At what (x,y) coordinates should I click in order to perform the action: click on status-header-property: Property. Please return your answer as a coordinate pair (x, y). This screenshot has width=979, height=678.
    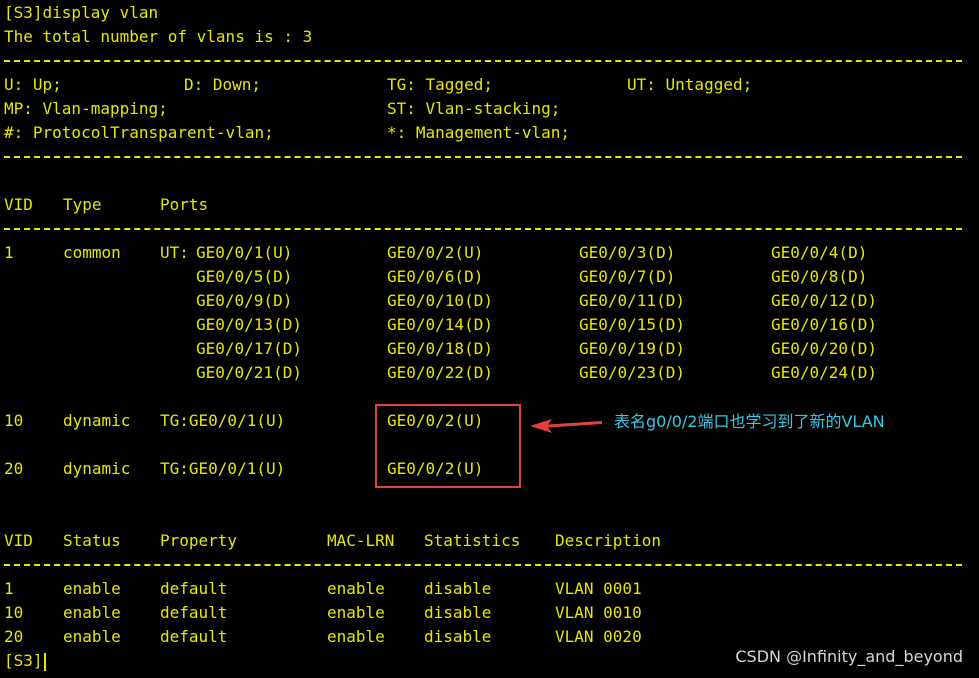
    Looking at the image, I should click on (199, 540).